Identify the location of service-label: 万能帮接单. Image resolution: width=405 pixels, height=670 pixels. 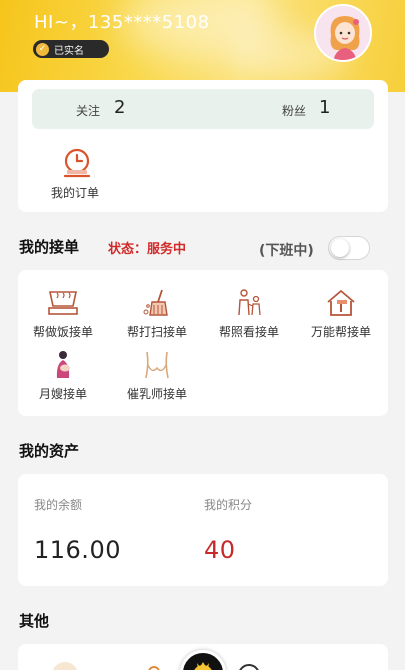
(340, 332).